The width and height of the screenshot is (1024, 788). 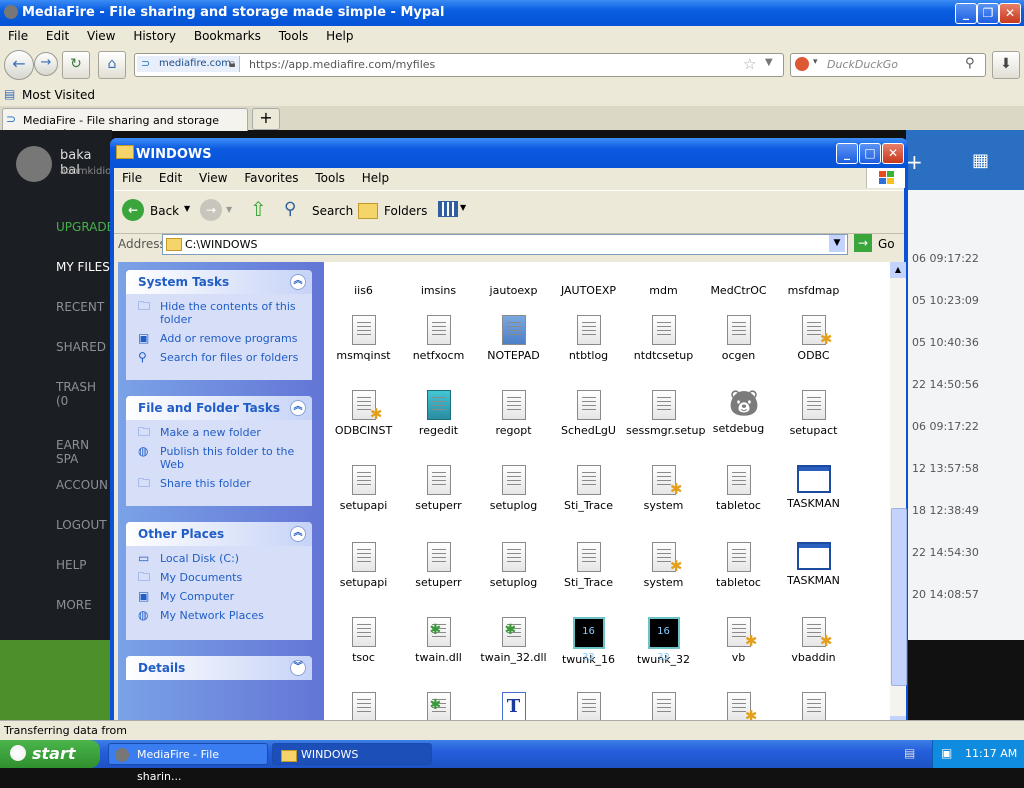 What do you see at coordinates (513, 413) in the screenshot?
I see `file-item: regopt` at bounding box center [513, 413].